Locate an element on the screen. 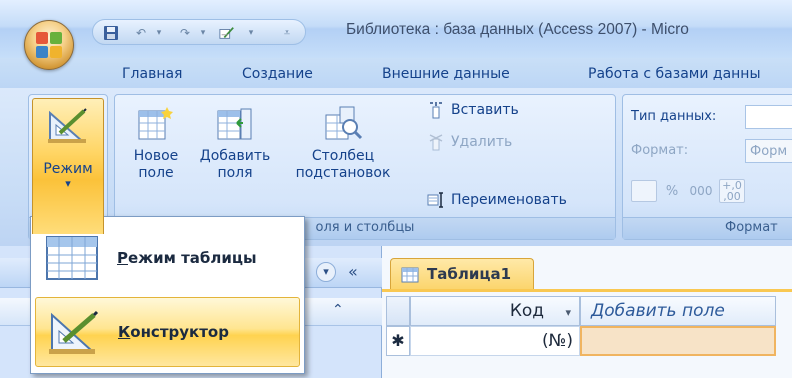  insert-label: Вставить is located at coordinates (485, 110).